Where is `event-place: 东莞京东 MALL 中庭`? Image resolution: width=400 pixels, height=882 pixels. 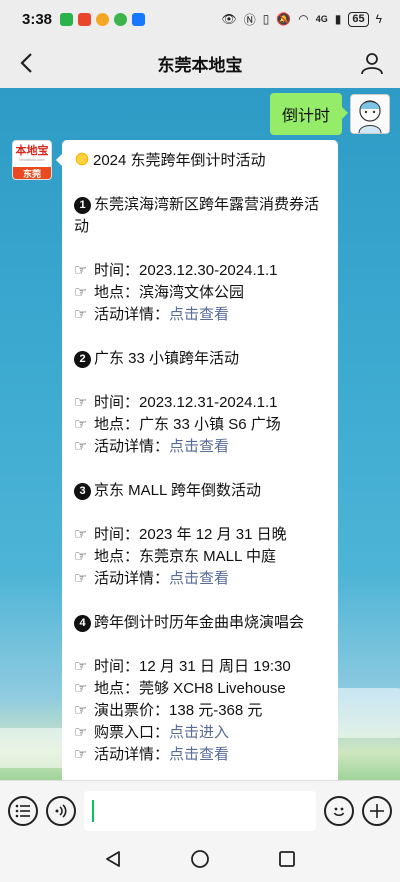
event-place: 东莞京东 MALL 中庭 is located at coordinates (207, 556).